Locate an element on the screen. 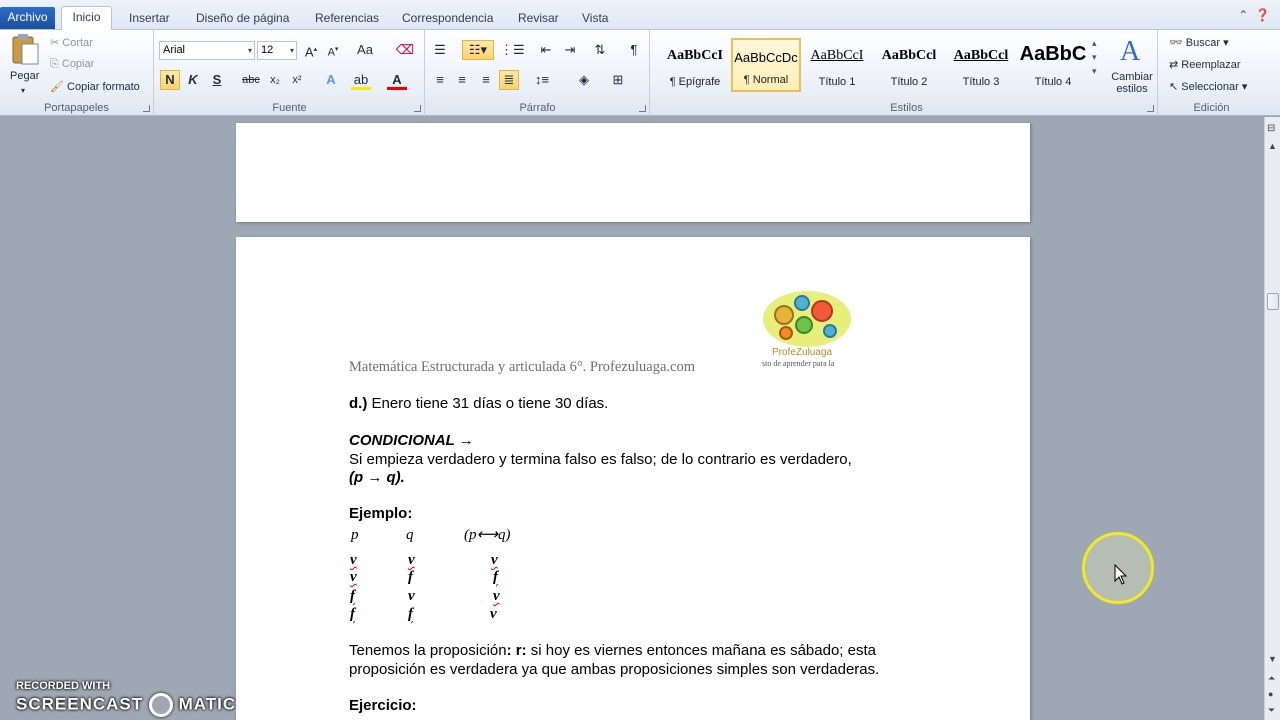 Image resolution: width=1280 pixels, height=720 pixels. superscript-icon: x² is located at coordinates (297, 80).